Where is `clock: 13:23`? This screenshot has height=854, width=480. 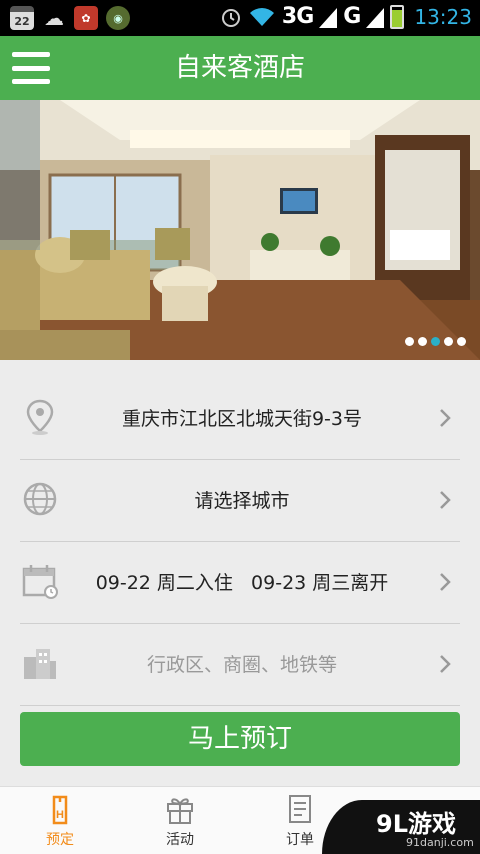
clock: 13:23 is located at coordinates (443, 16).